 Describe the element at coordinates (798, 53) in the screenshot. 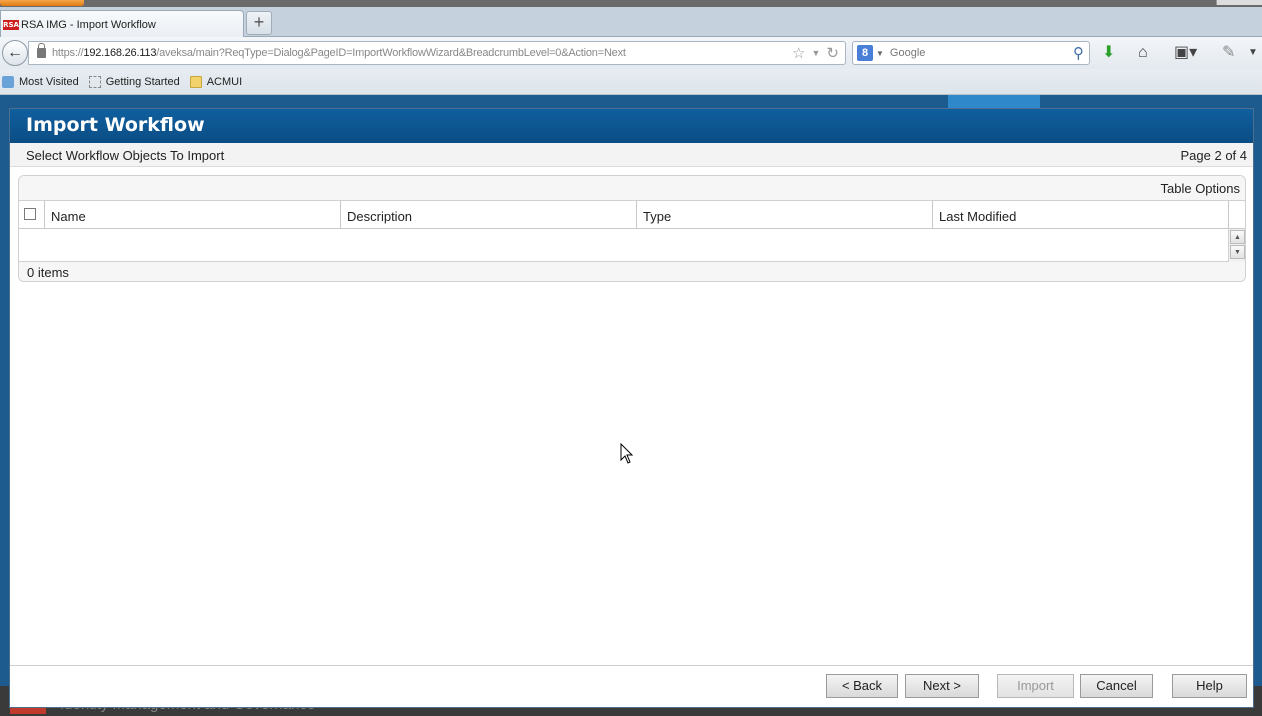

I see `bookmark-star-icon: ☆` at that location.